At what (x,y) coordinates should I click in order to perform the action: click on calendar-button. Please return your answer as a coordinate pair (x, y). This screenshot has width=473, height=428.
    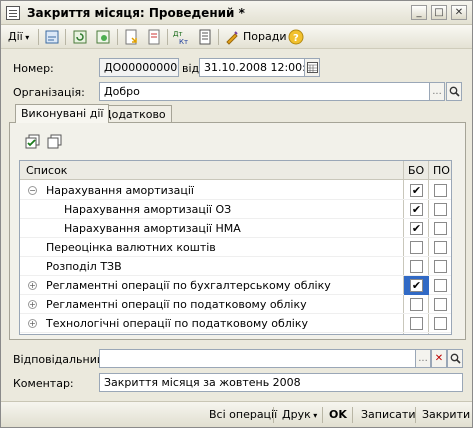
    Looking at the image, I should click on (312, 67).